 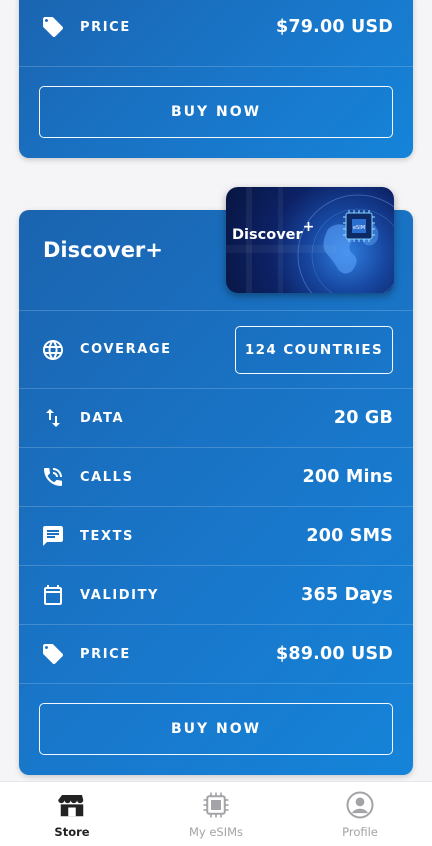 What do you see at coordinates (107, 477) in the screenshot?
I see `calls-label: CALLS` at bounding box center [107, 477].